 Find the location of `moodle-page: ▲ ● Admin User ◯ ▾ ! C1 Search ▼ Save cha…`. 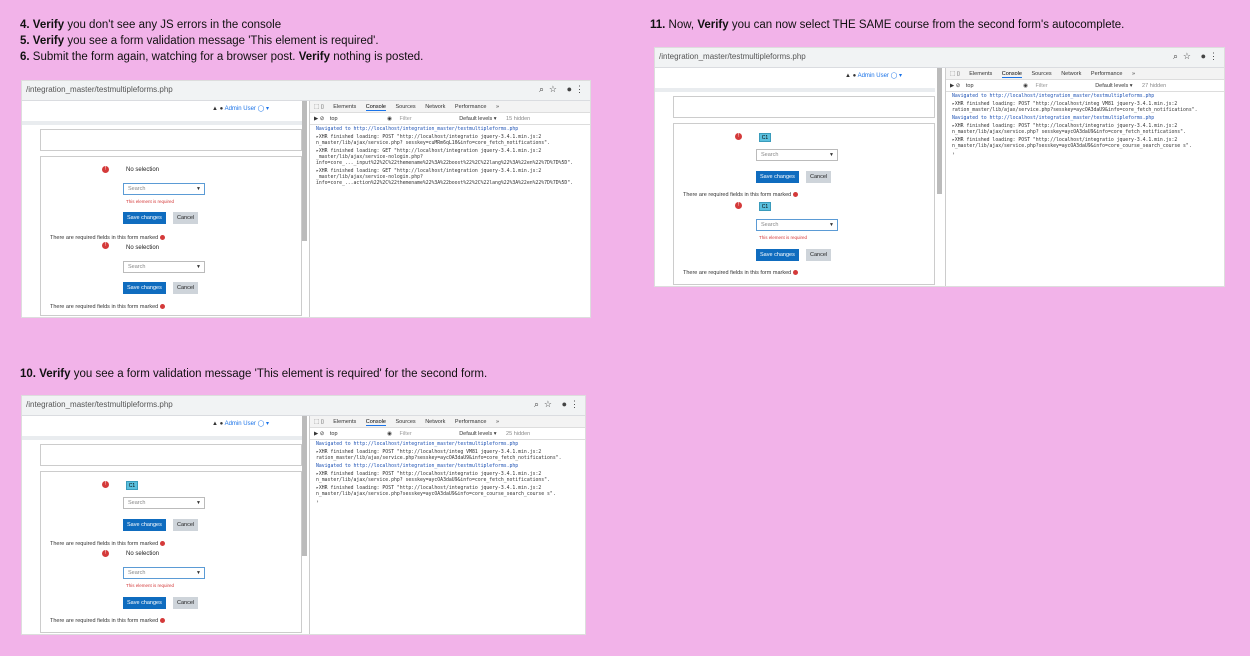

moodle-page: ▲ ● Admin User ◯ ▾ ! C1 Search ▼ Save cha… is located at coordinates (162, 525).